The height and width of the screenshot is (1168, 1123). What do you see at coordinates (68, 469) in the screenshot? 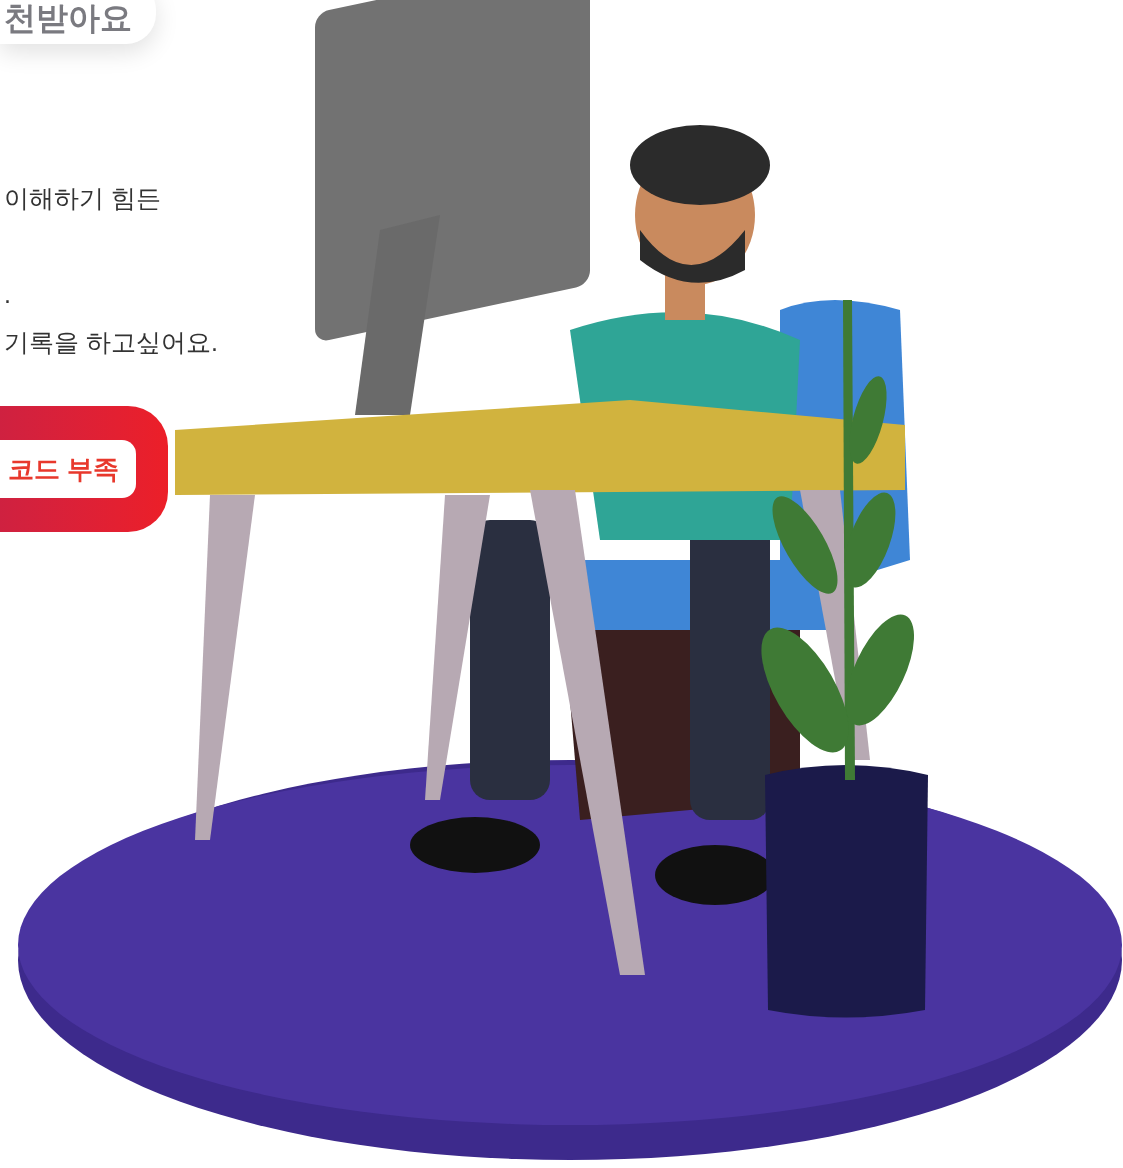
I see `code-shortage-button: 코드 부족` at bounding box center [68, 469].